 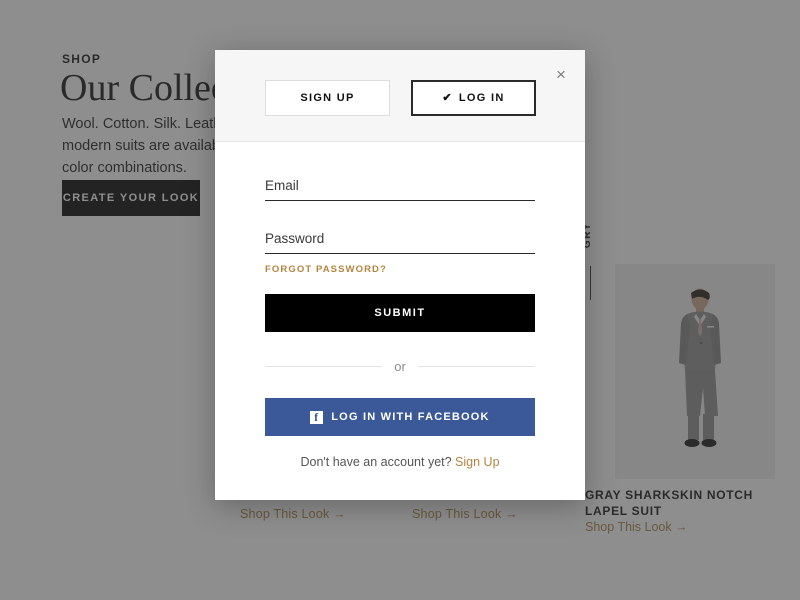 What do you see at coordinates (400, 313) in the screenshot?
I see `submit-button: SUBMIT` at bounding box center [400, 313].